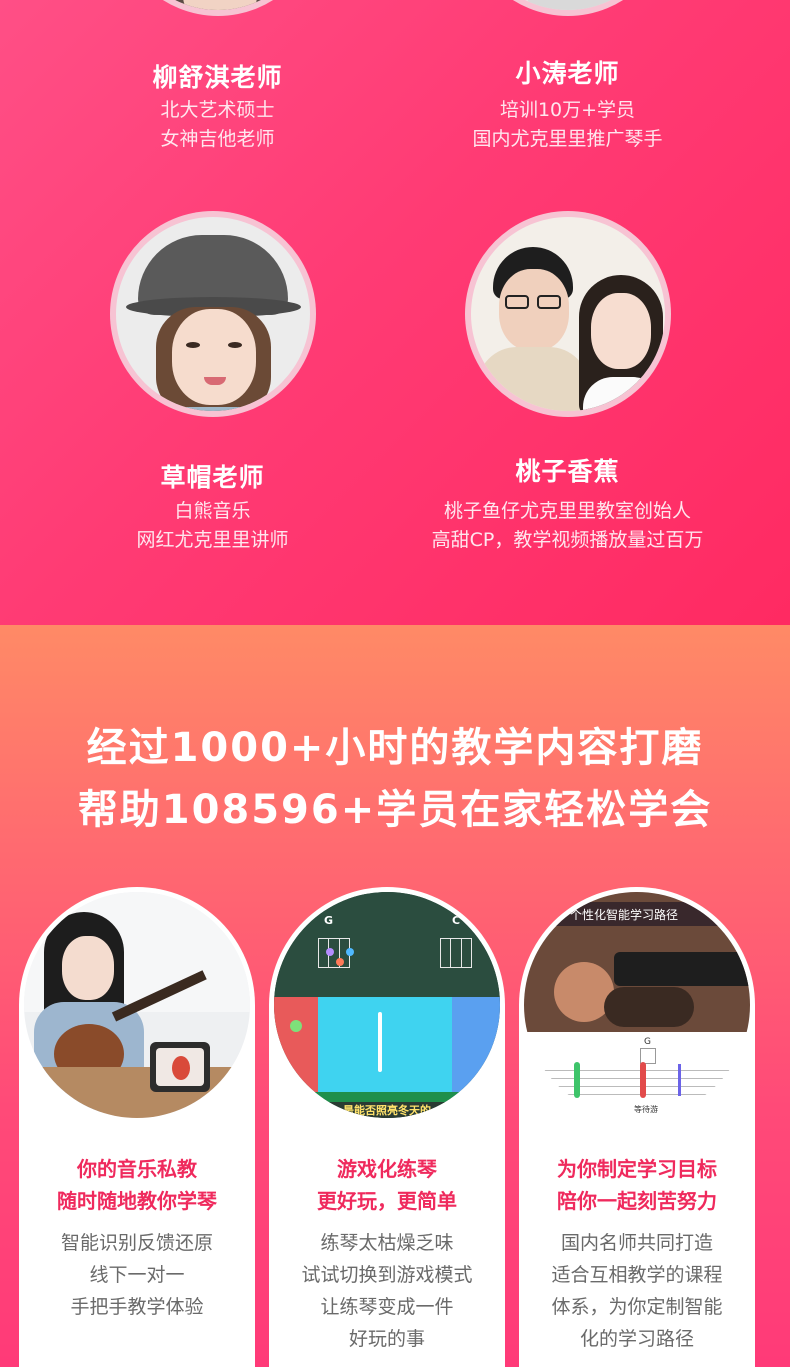 This screenshot has height=1367, width=790. Describe the element at coordinates (567, 471) in the screenshot. I see `teacher-name: 桃子香蕉` at that location.